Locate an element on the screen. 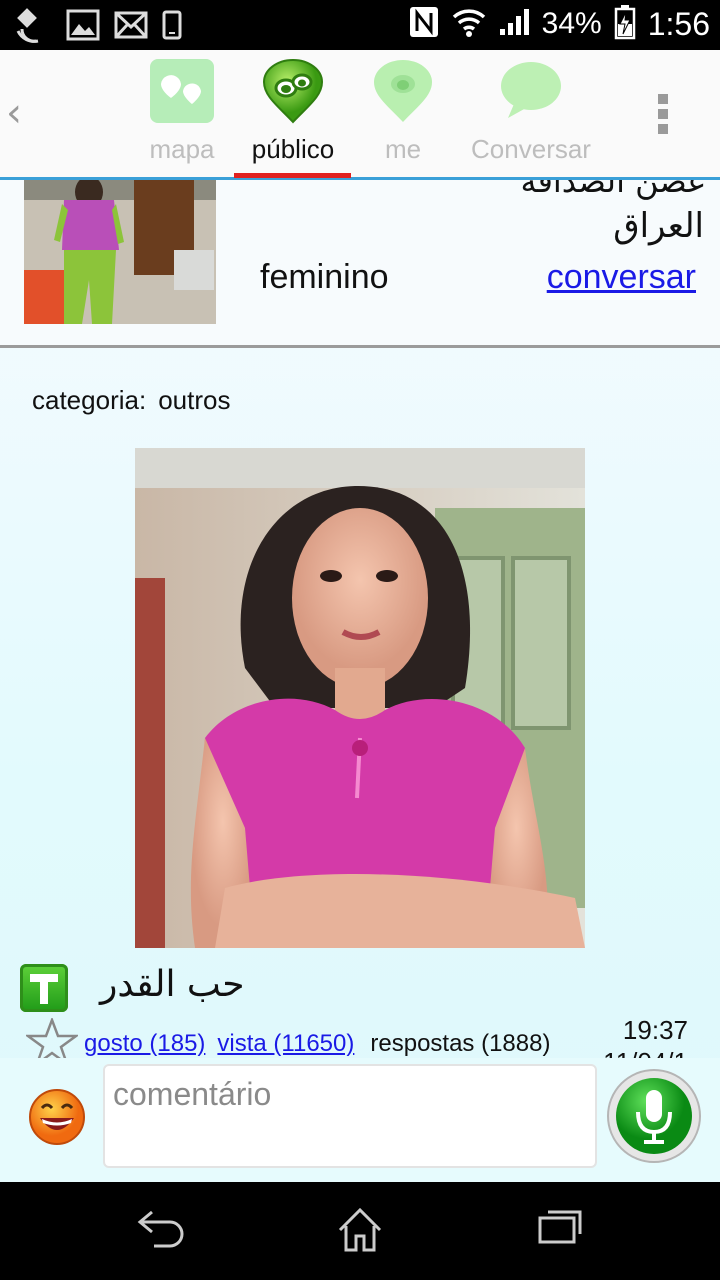  topic-icon is located at coordinates (44, 988).